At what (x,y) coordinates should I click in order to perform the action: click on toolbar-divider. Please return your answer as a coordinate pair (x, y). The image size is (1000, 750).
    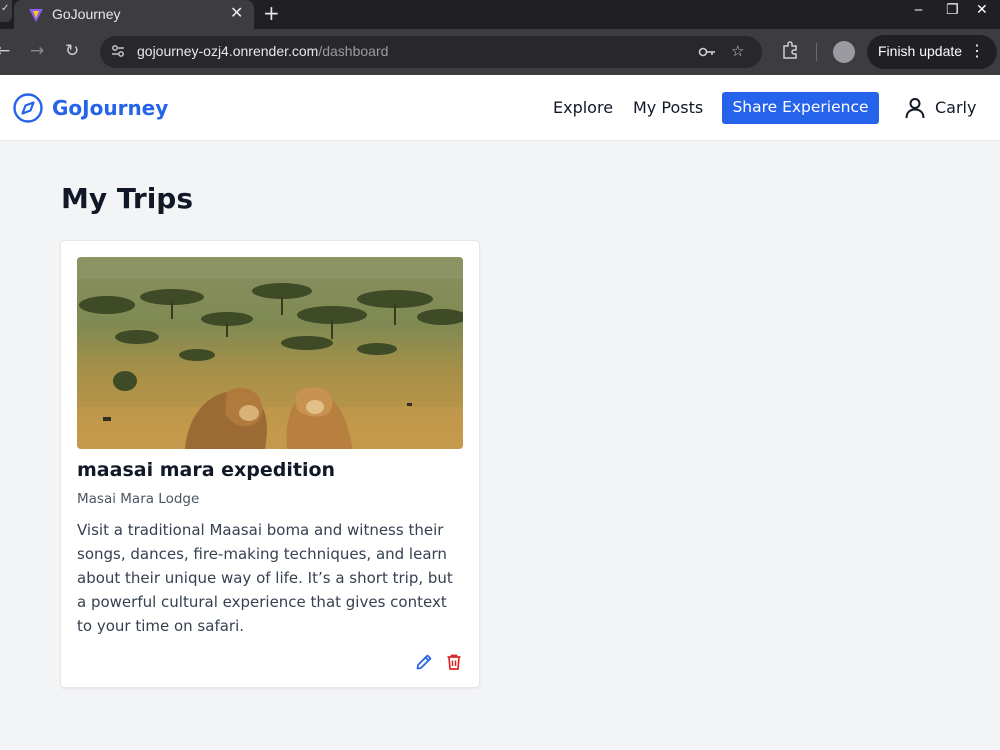
    Looking at the image, I should click on (816, 52).